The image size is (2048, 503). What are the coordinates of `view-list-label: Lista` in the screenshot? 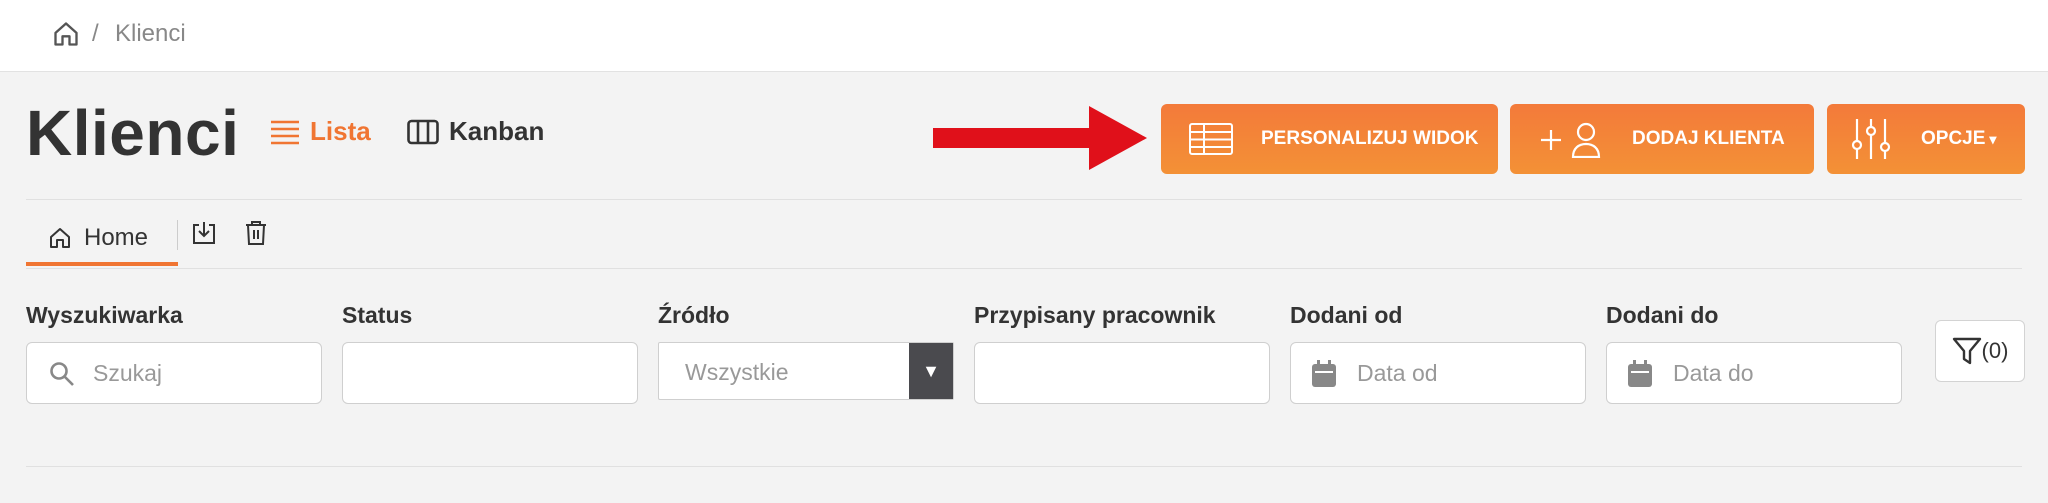 It's located at (340, 131).